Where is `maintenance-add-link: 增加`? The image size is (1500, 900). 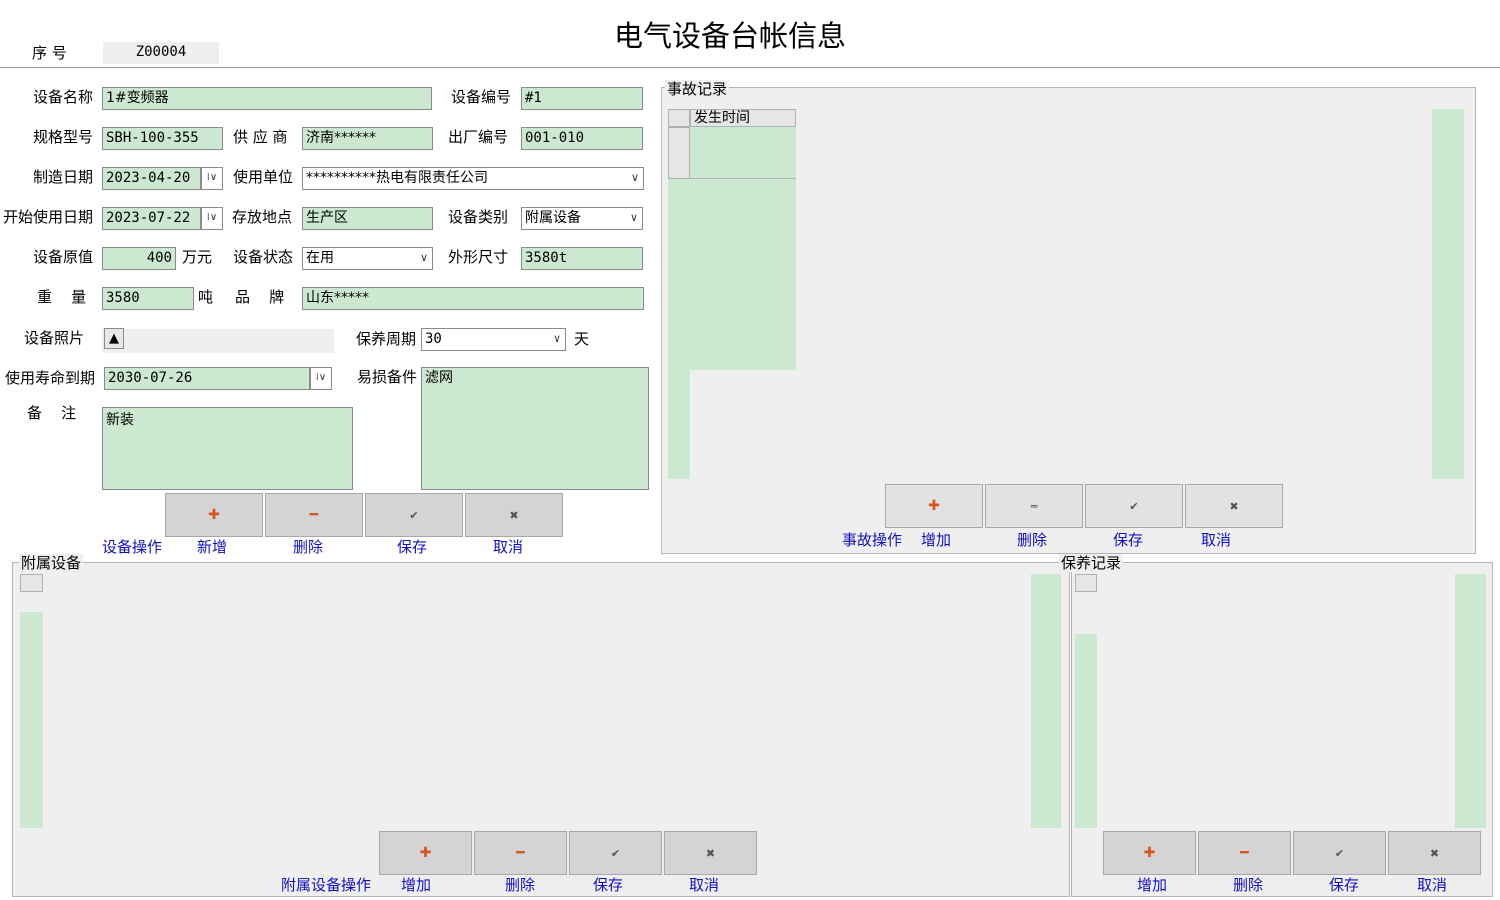
maintenance-add-link: 增加 is located at coordinates (1152, 885).